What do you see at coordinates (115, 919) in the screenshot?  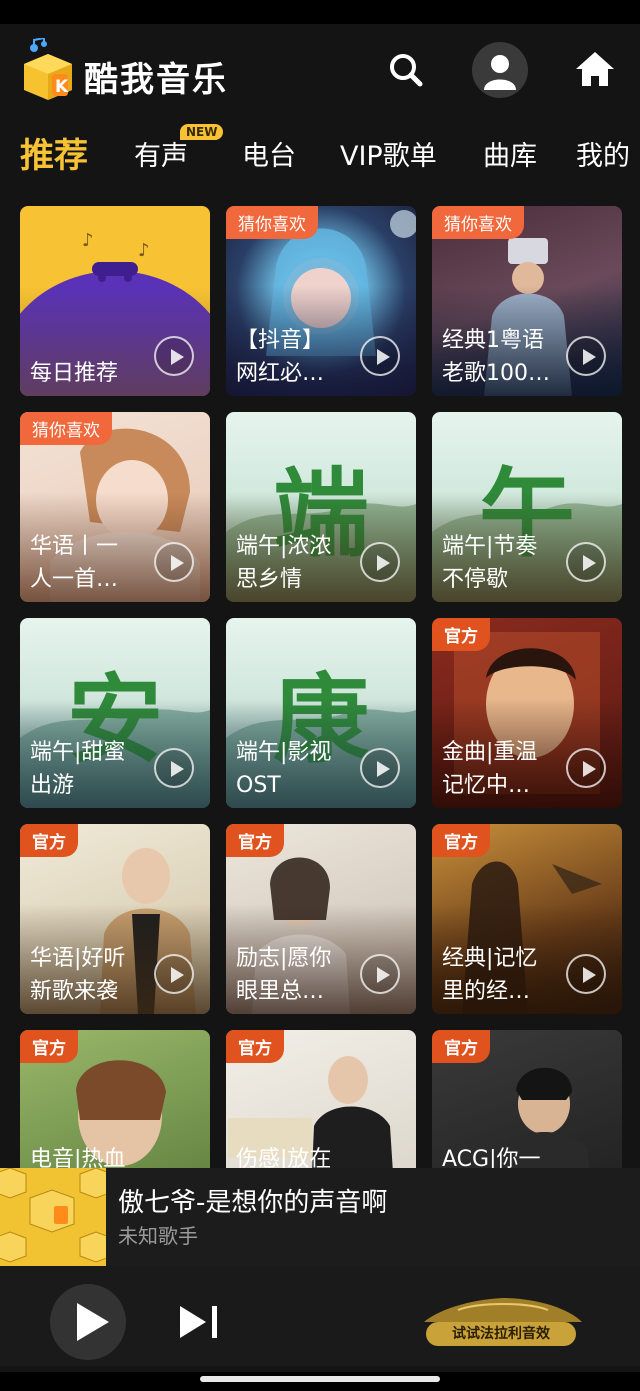 I see `playlist-card: 官方 华语|好听新歌来袭` at bounding box center [115, 919].